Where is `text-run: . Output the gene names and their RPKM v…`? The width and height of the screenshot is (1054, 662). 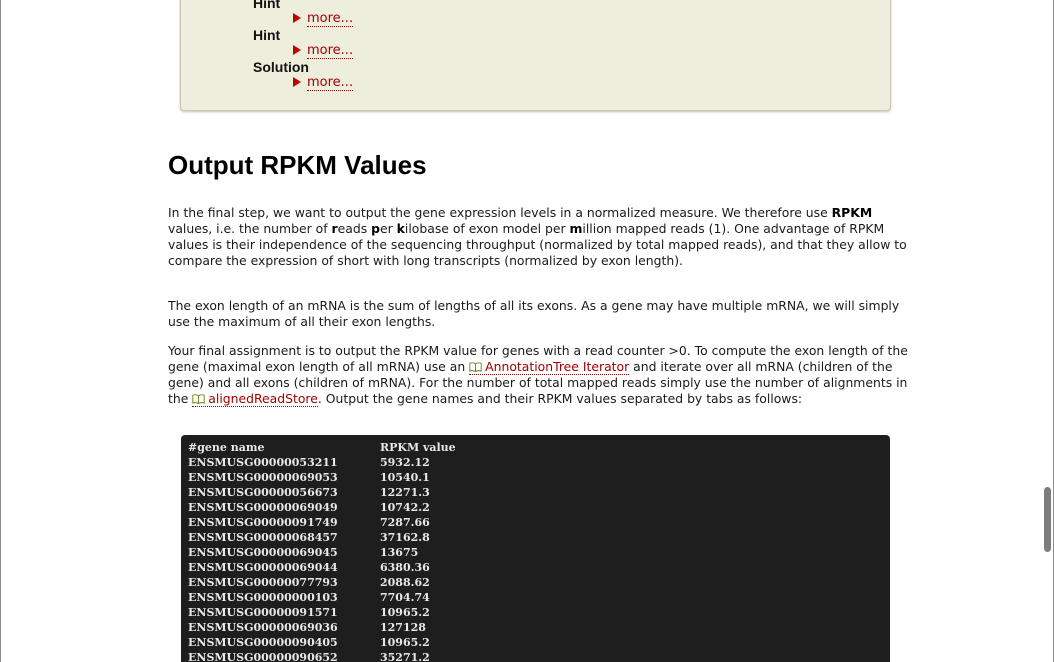
text-run: . Output the gene names and their RPKM v… is located at coordinates (560, 398).